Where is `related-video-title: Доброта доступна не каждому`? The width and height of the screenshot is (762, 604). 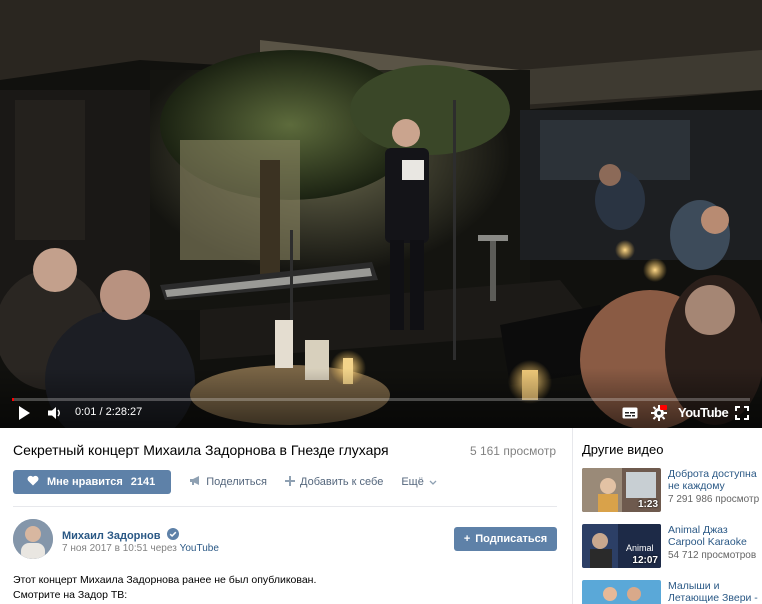 related-video-title: Доброта доступна не каждому is located at coordinates (715, 480).